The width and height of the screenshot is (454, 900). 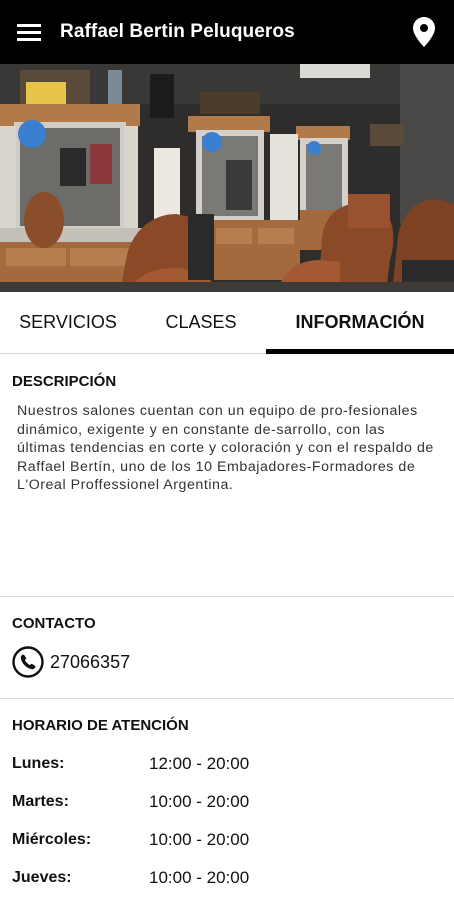 I want to click on tab-servicios: SERVICIOS, so click(x=68, y=322).